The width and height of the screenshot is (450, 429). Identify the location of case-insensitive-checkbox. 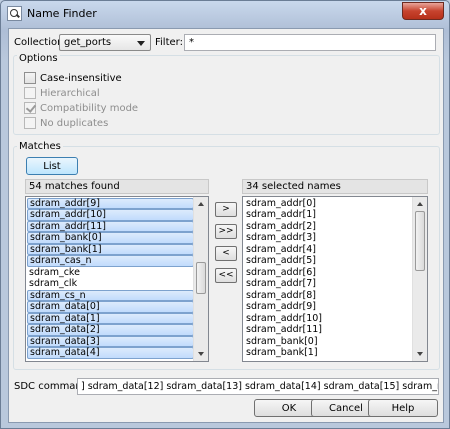
(30, 78).